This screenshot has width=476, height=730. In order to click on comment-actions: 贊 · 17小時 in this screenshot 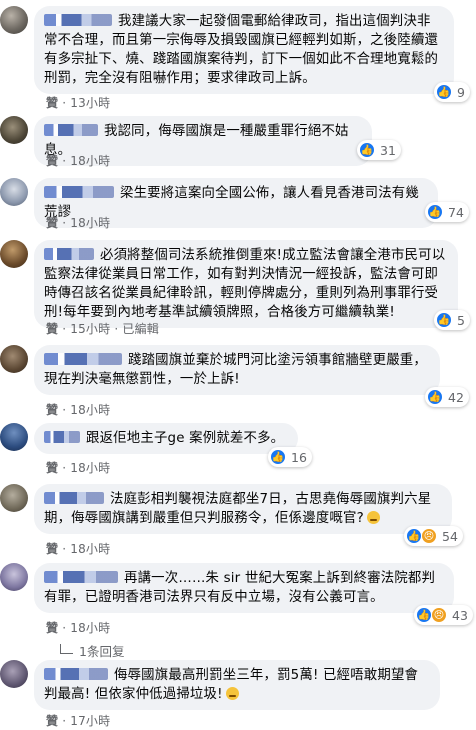, I will do `click(78, 721)`.